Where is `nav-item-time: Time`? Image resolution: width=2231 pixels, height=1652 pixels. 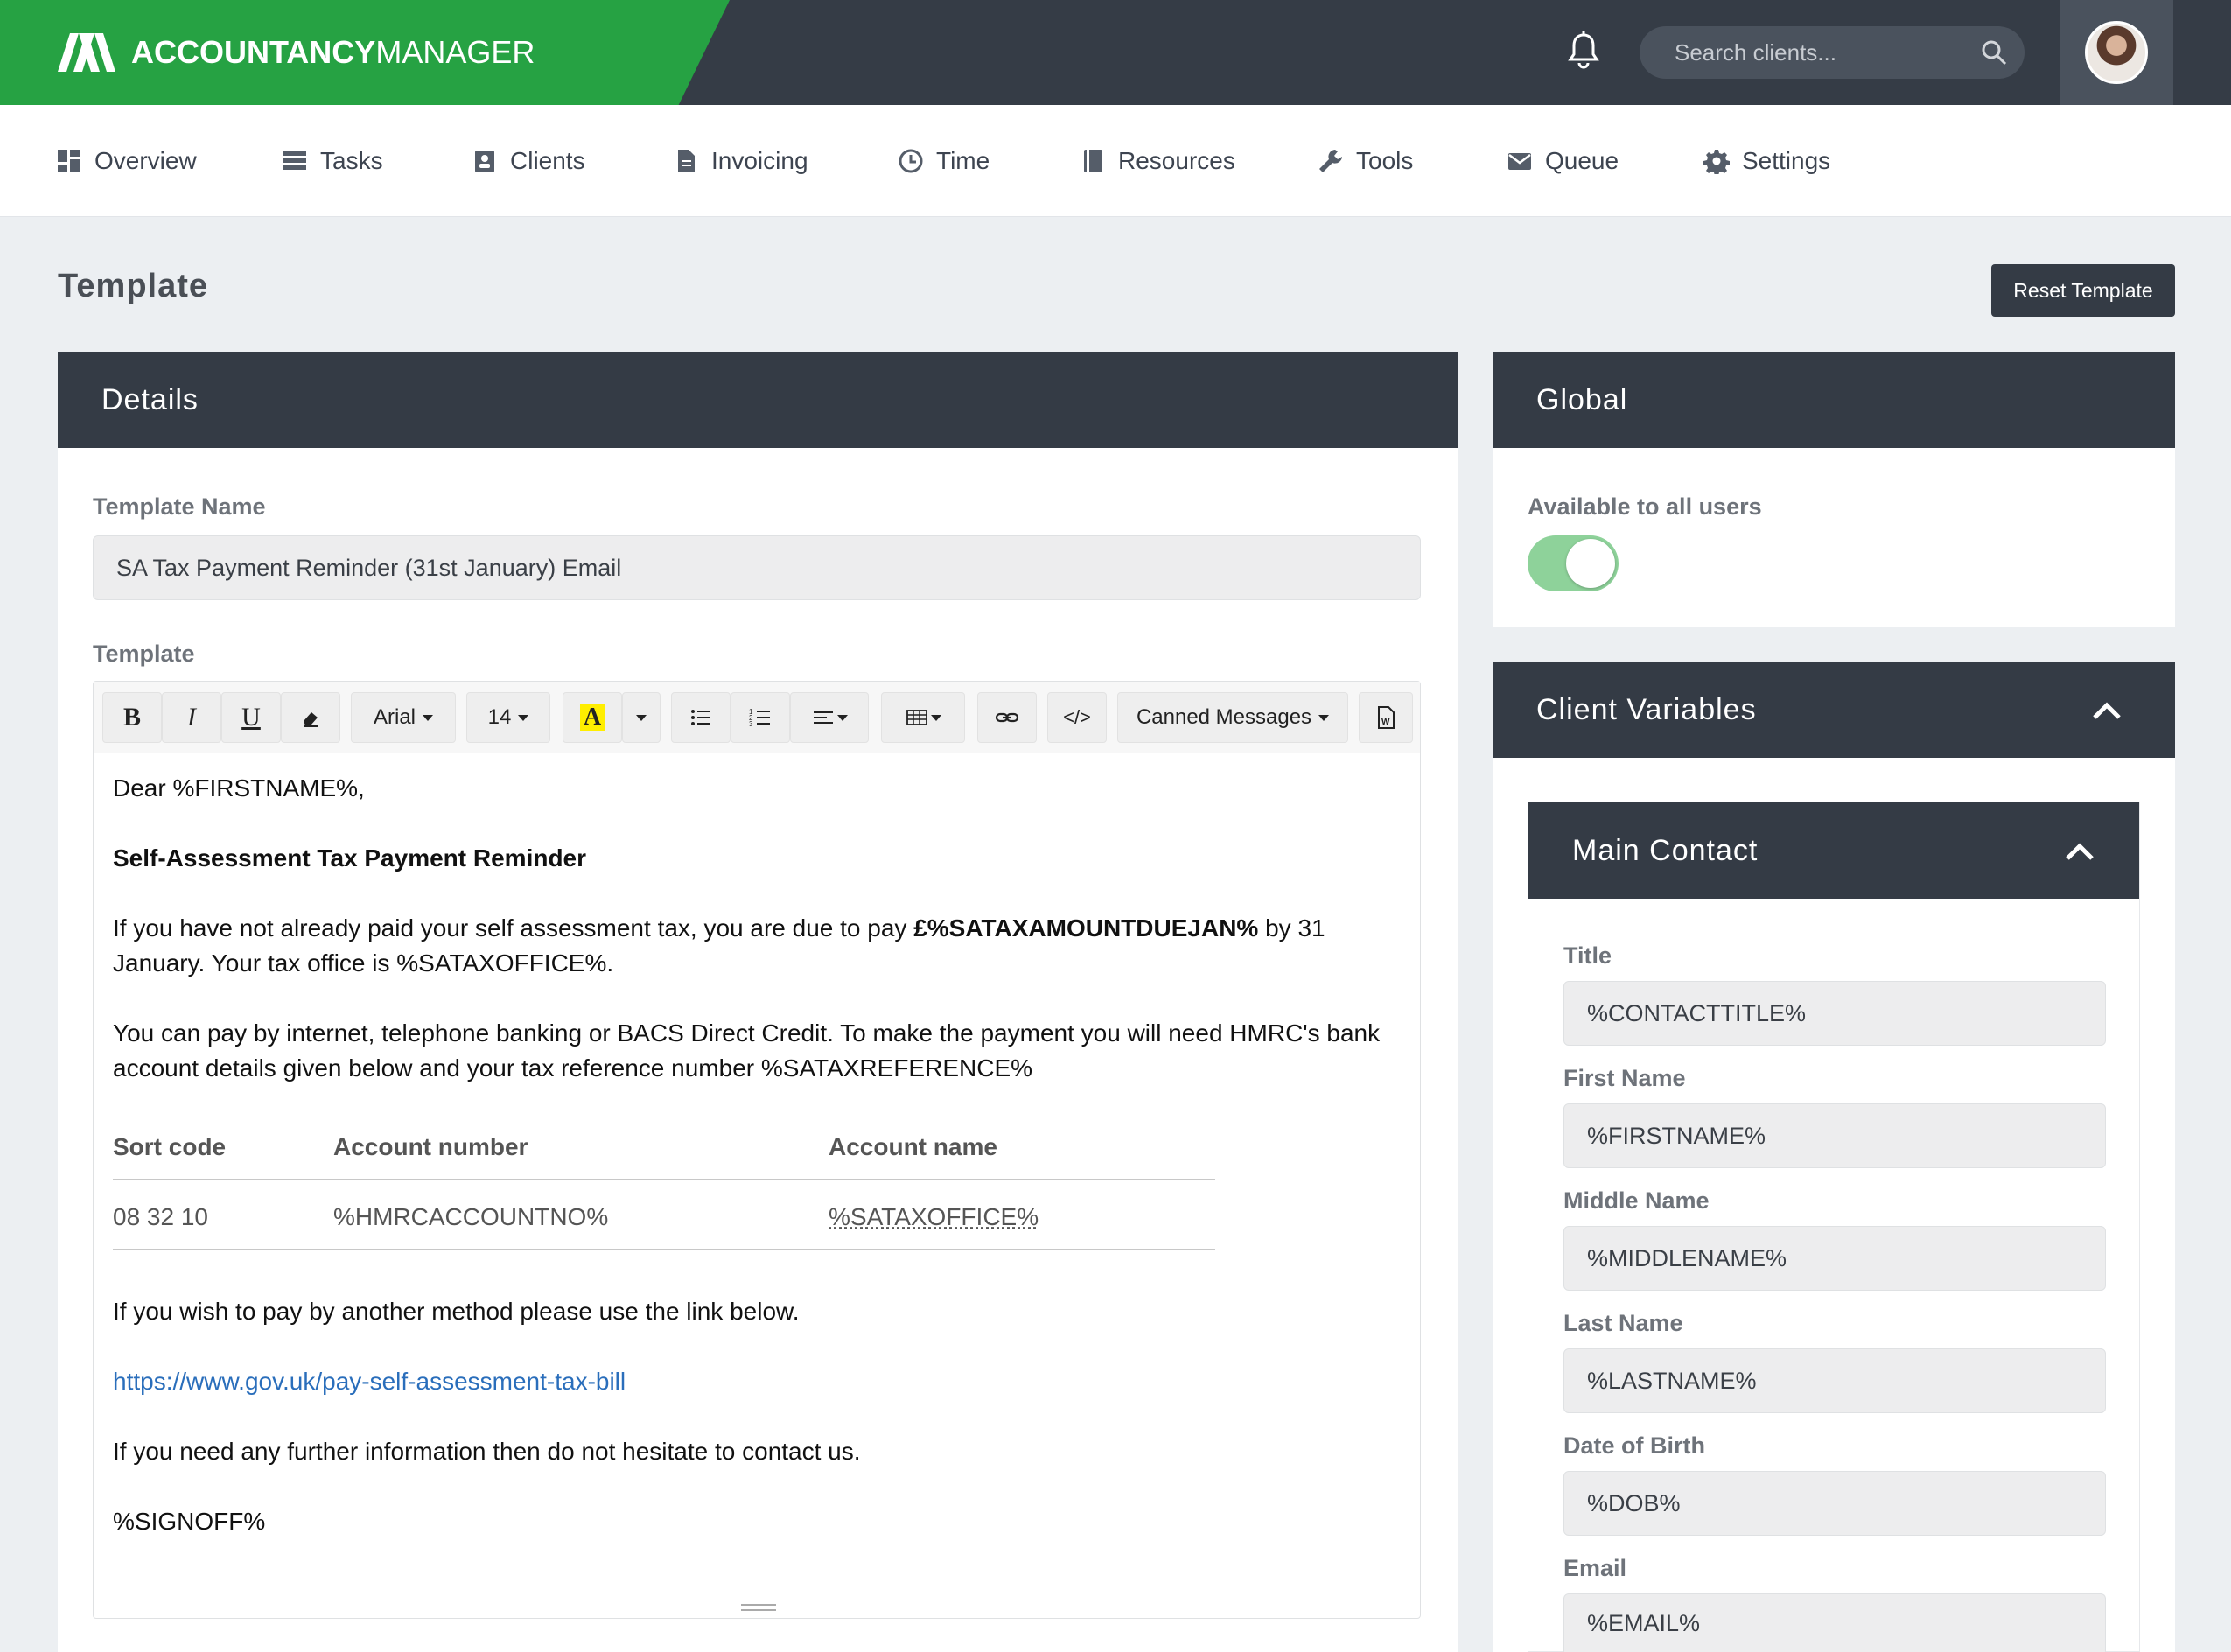
nav-item-time: Time is located at coordinates (989, 161).